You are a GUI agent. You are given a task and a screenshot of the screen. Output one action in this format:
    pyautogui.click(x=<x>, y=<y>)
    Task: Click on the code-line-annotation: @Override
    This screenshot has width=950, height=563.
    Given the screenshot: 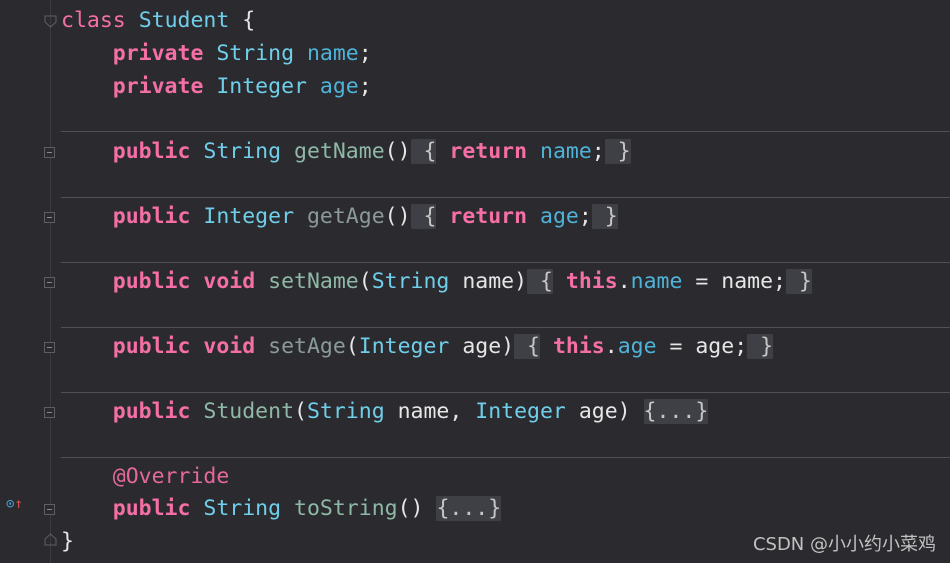 What is the action you would take?
    pyautogui.click(x=145, y=477)
    